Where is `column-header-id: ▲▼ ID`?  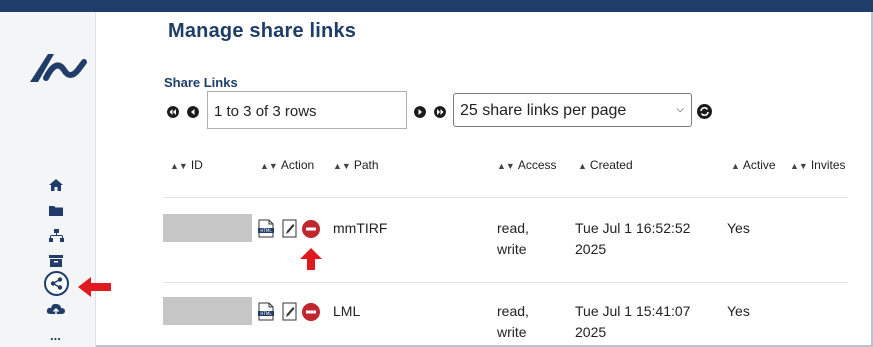
column-header-id: ▲▼ ID is located at coordinates (186, 165).